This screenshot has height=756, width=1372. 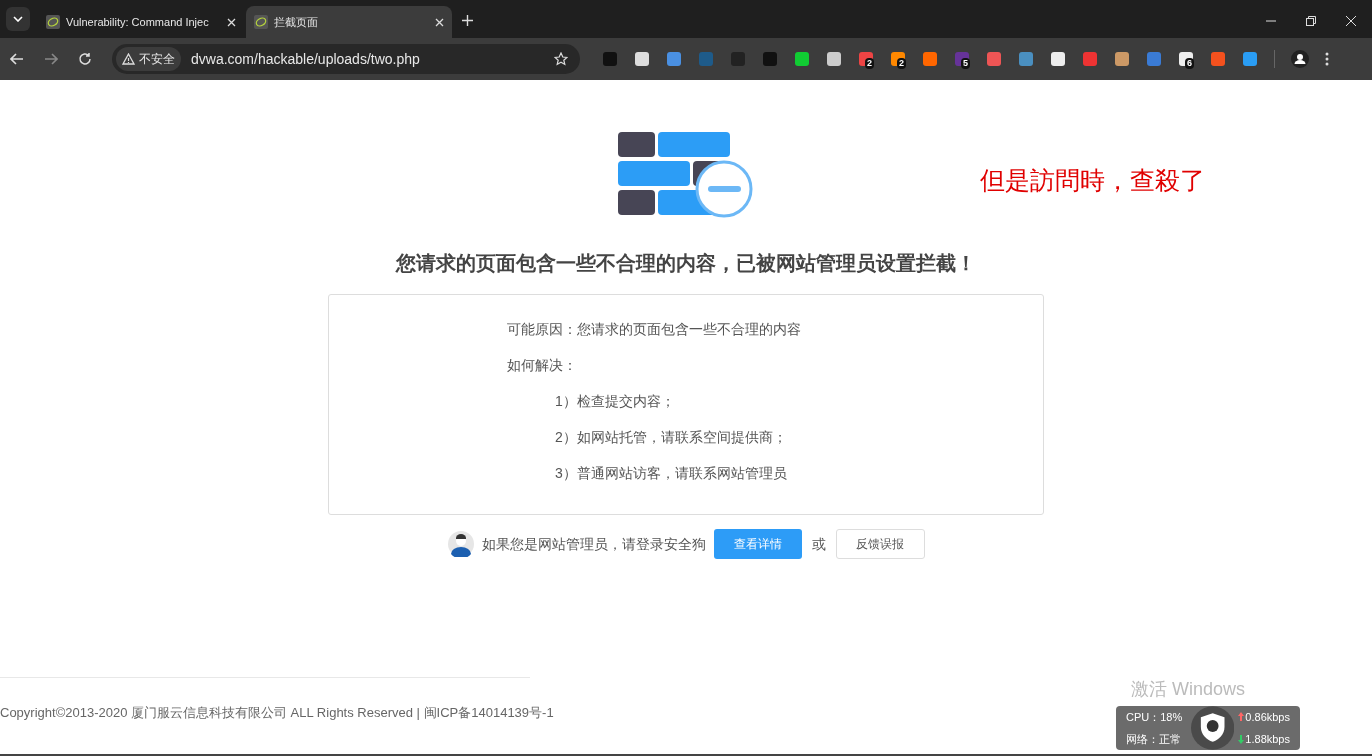 I want to click on upload-arrow-icon, so click(x=1241, y=717).